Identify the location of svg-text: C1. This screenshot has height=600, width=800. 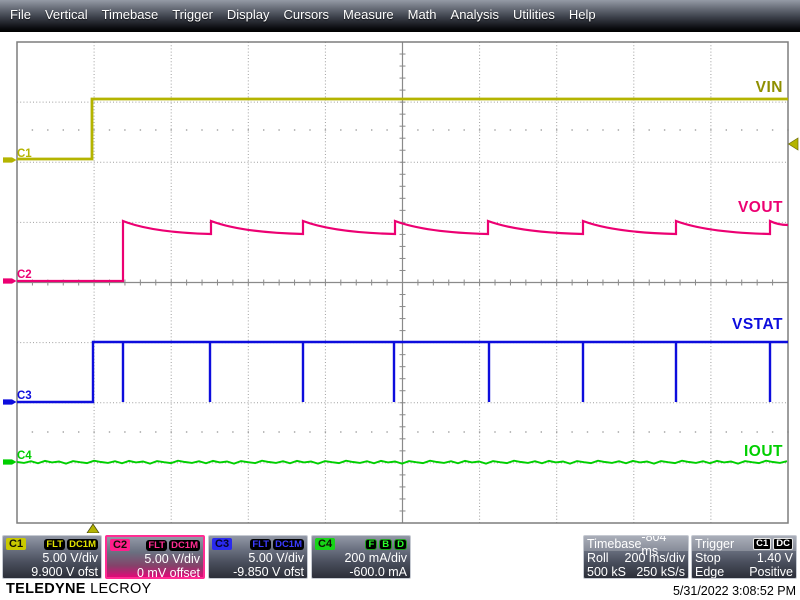
(24, 154).